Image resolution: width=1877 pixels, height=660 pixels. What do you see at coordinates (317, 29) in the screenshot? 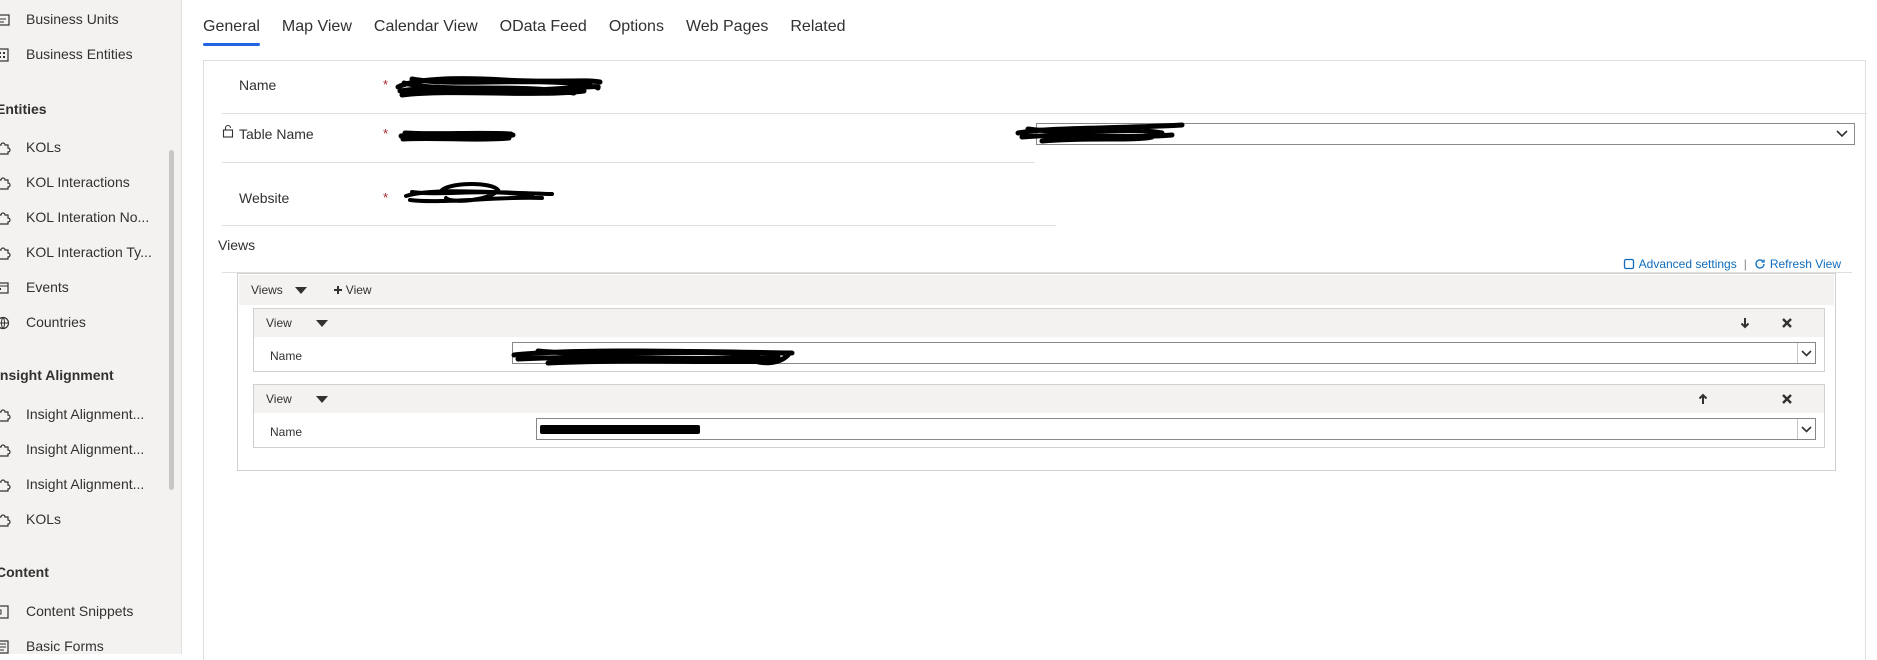
I see `tab-map-view: Map View` at bounding box center [317, 29].